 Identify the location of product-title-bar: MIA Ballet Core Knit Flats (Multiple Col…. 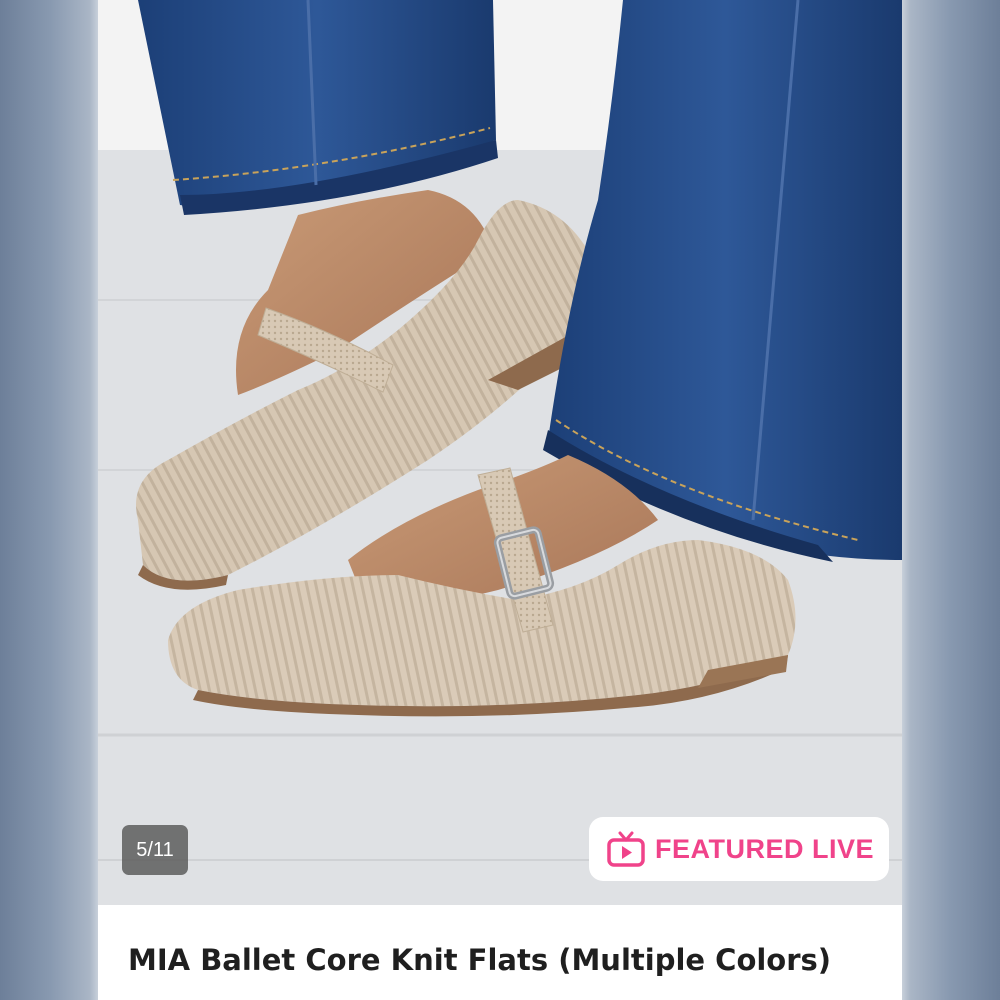
(500, 952).